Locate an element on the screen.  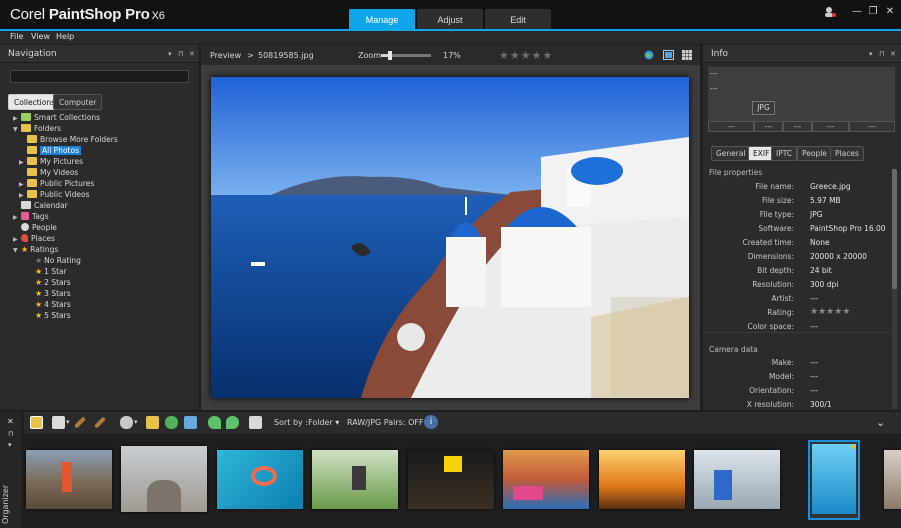
map-pin-icon is located at coordinates (24, 238).